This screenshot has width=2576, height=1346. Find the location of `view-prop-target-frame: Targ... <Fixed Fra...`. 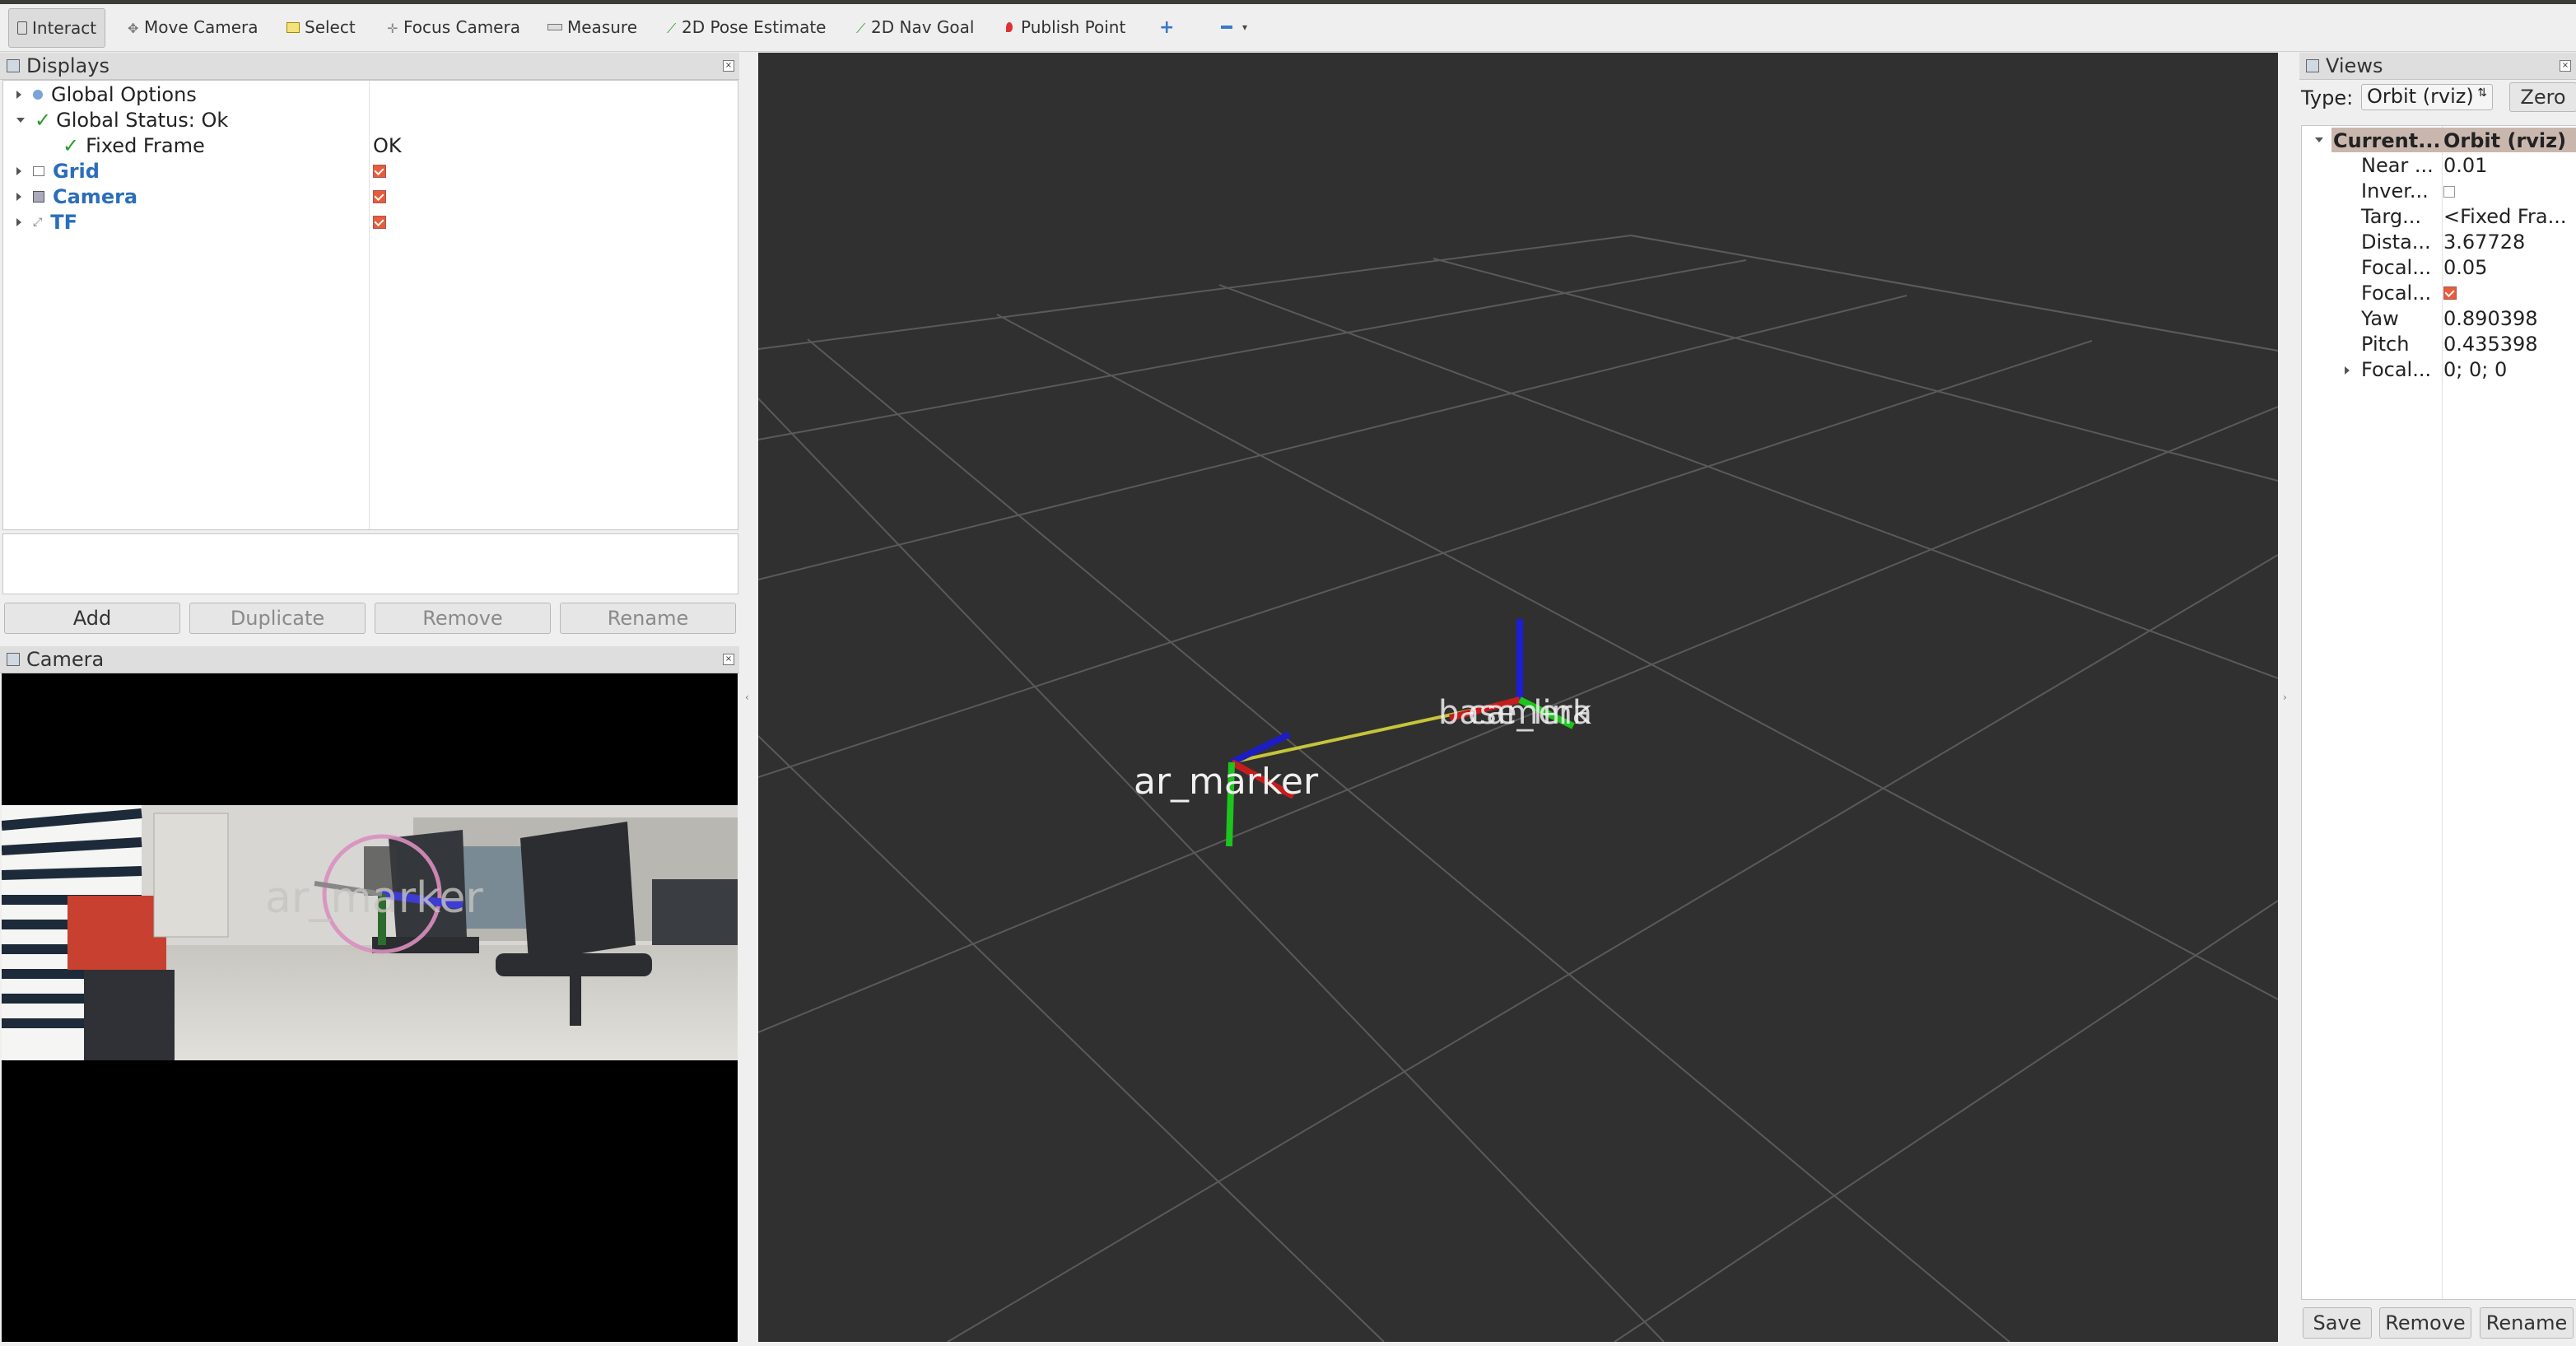

view-prop-target-frame: Targ... <Fixed Fra... is located at coordinates (2438, 218).